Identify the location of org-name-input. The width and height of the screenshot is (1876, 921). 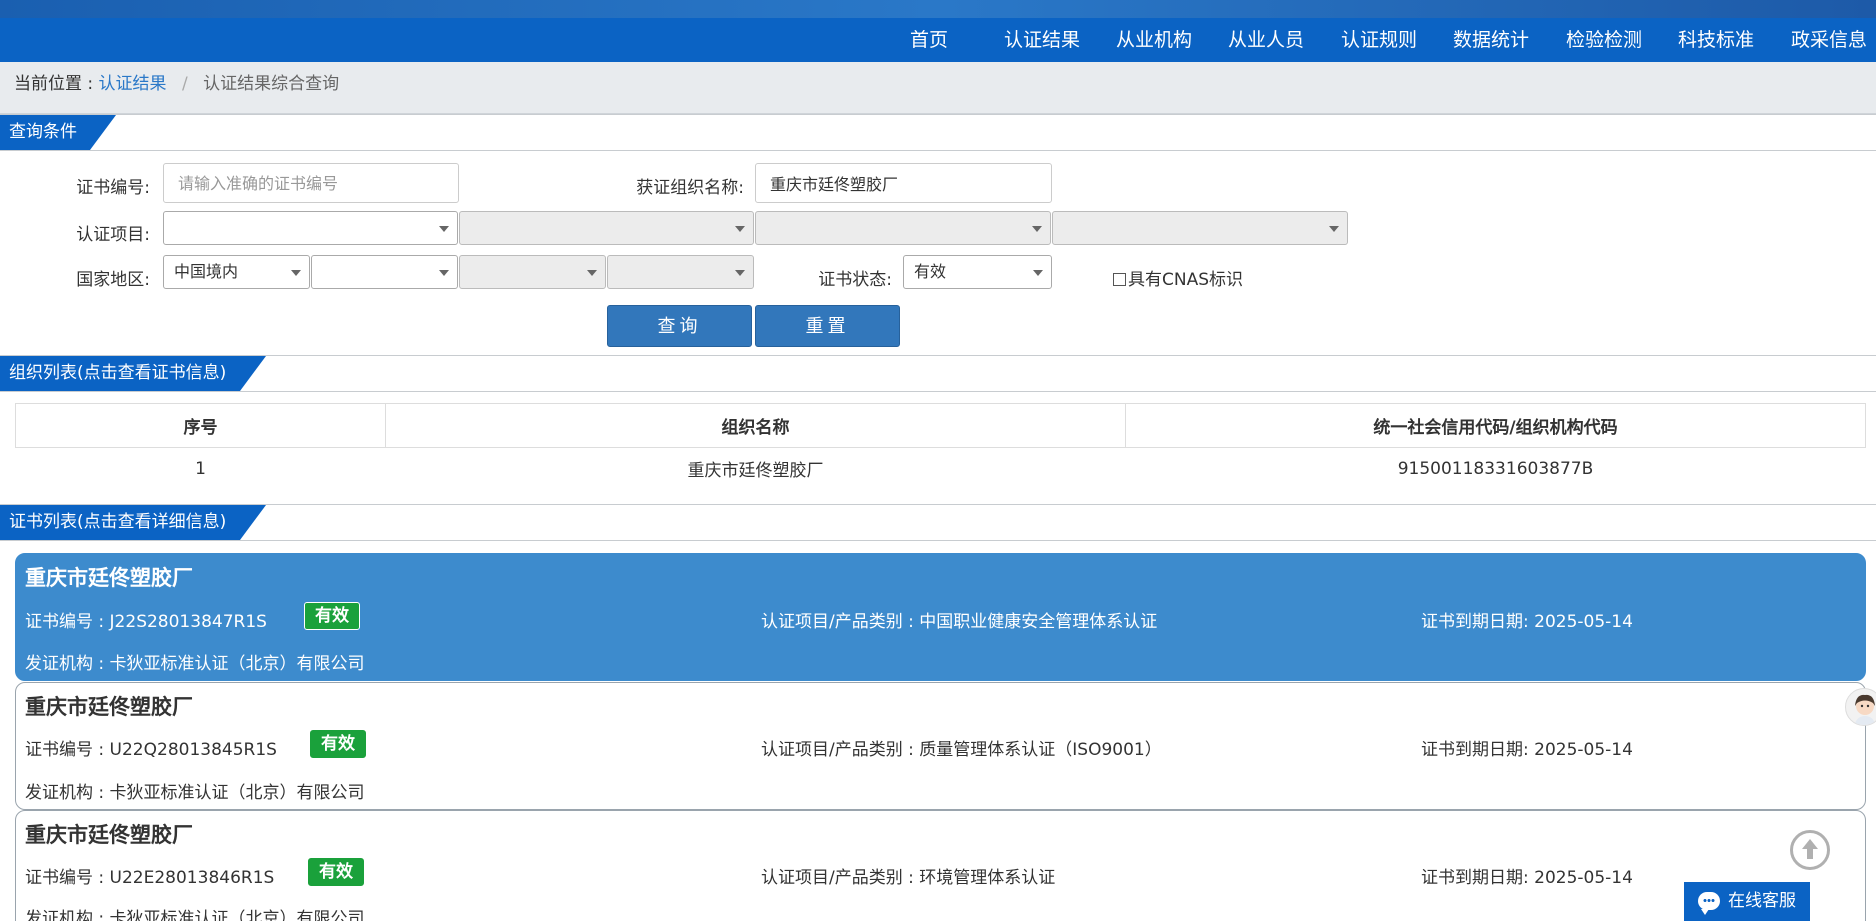
(903, 183).